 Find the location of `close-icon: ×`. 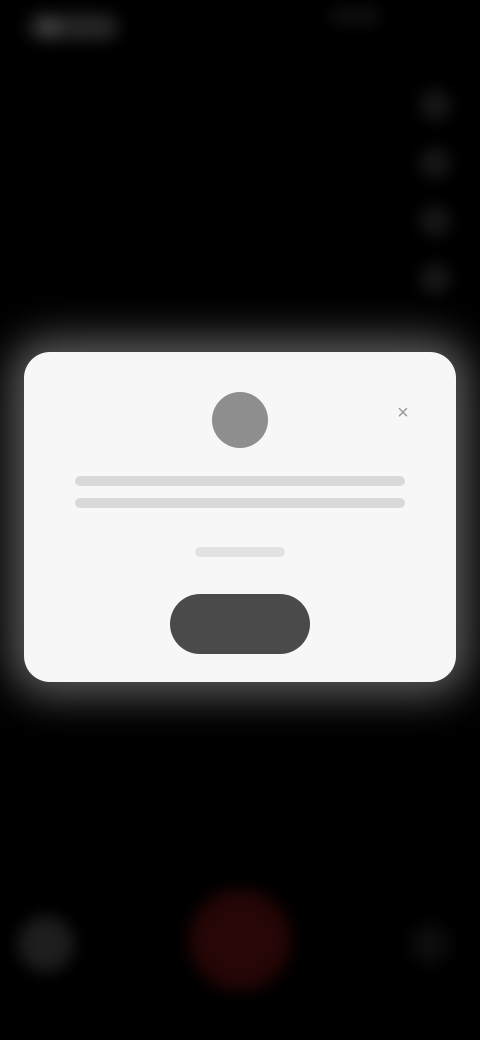

close-icon: × is located at coordinates (403, 413).